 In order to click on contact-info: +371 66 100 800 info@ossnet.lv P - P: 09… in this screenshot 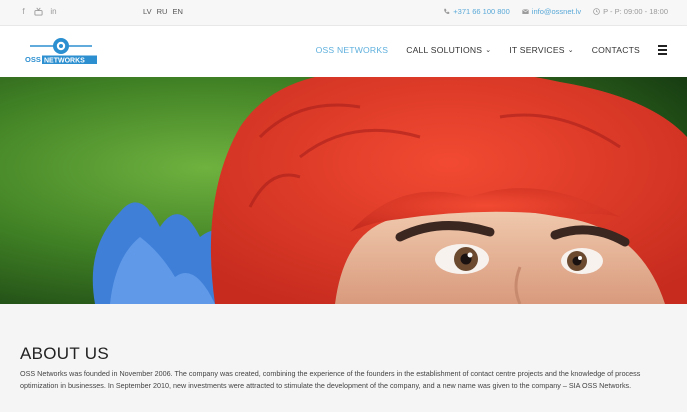, I will do `click(555, 11)`.